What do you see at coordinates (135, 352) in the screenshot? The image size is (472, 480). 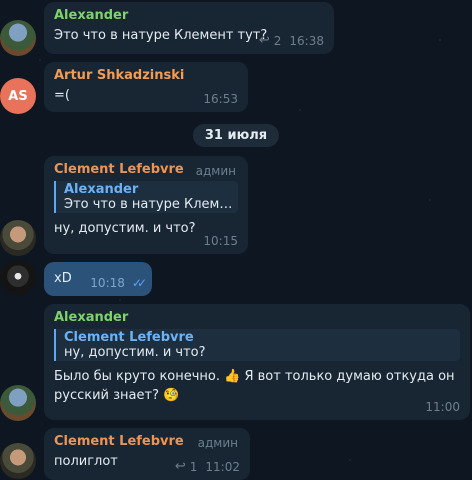 I see `quote-text: ну, допустим. и что?` at bounding box center [135, 352].